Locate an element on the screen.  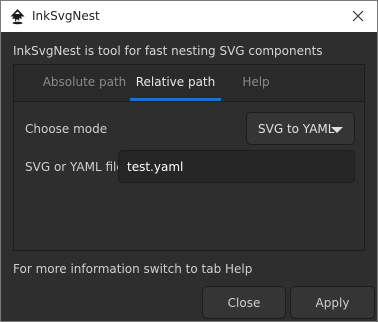
tab-absolute-path: Absolute path is located at coordinates (84, 83).